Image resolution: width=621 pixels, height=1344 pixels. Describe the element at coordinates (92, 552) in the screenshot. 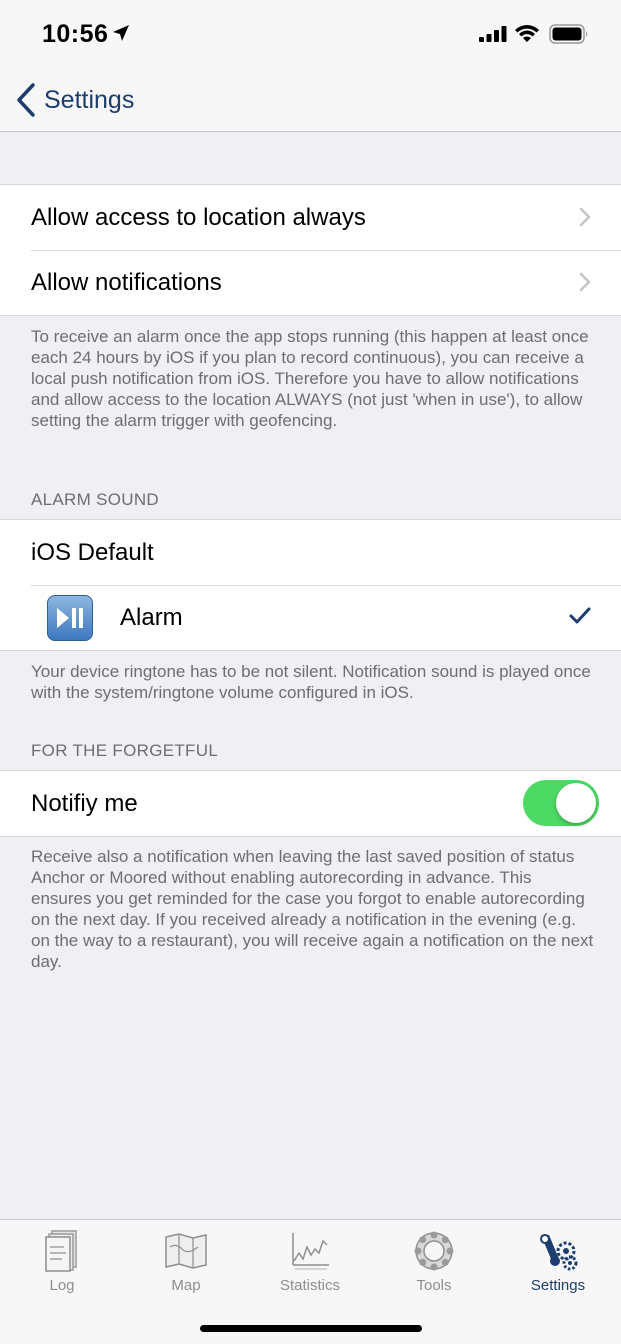

I see `ios-default-label: iOS Default` at that location.